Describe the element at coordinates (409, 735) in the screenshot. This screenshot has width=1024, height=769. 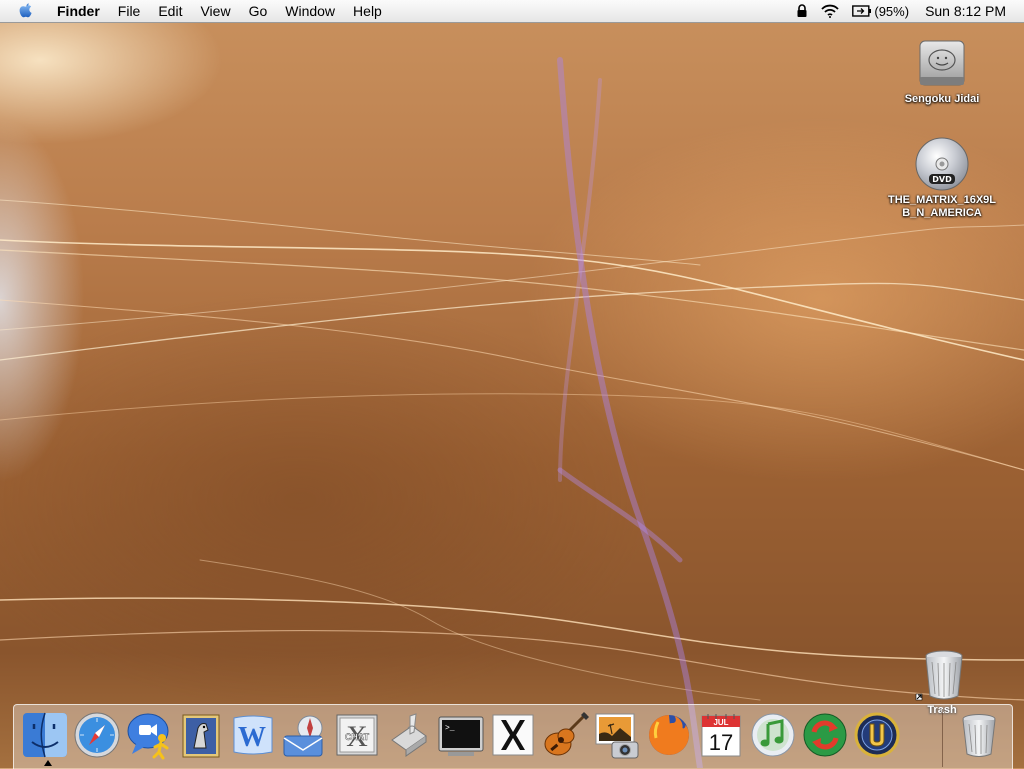
I see `script-editor-icon` at that location.